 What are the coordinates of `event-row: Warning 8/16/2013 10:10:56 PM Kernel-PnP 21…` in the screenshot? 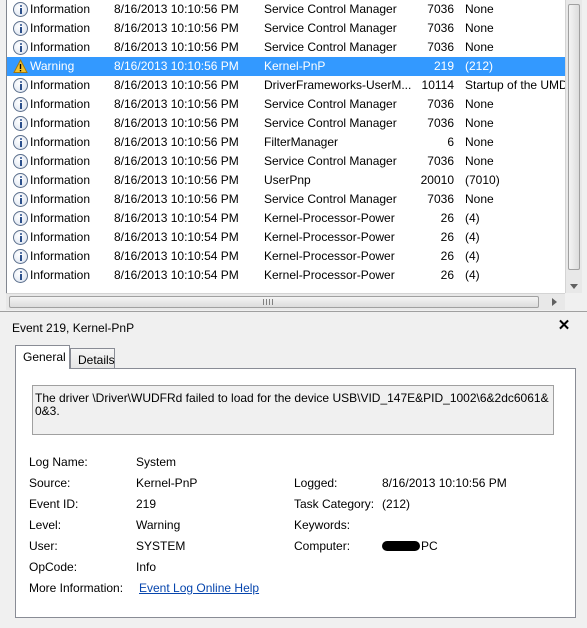 It's located at (286, 66).